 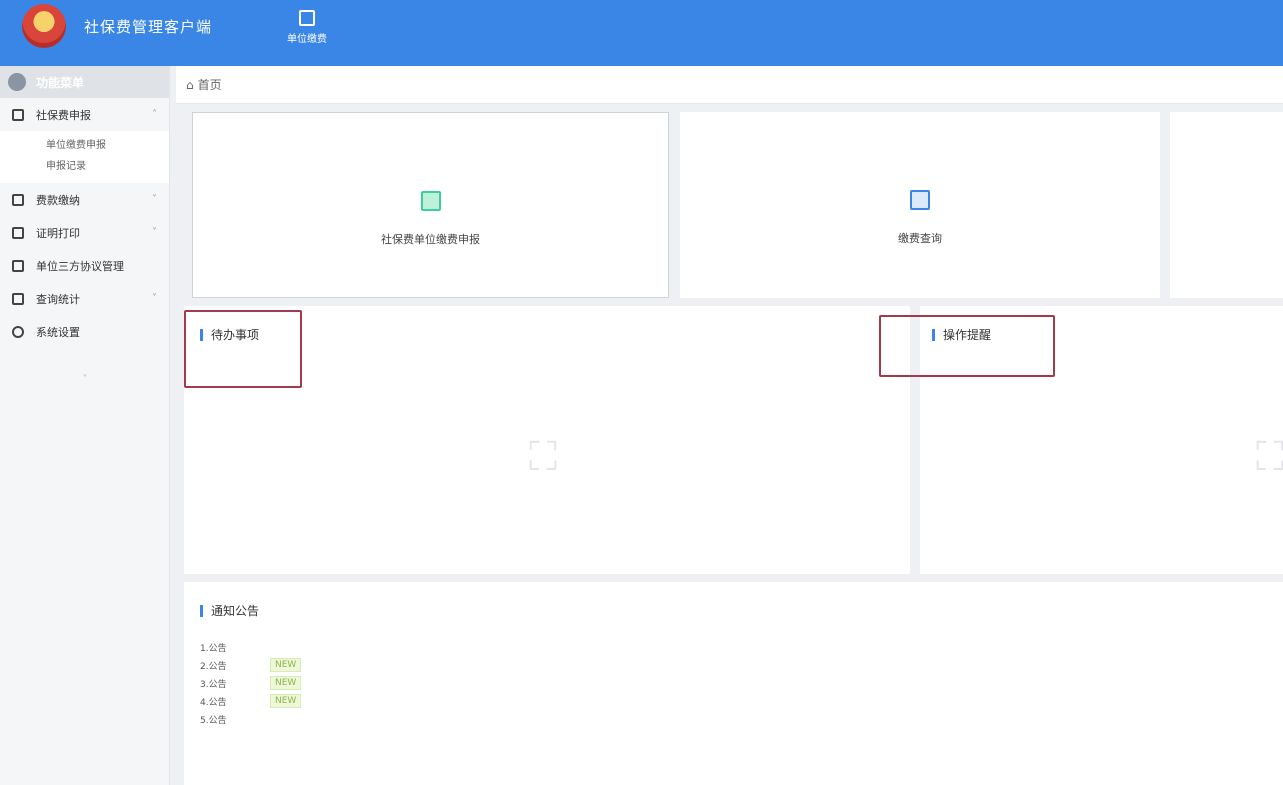 I want to click on quick-card-declaration: 社保费单位缴费申报, so click(x=430, y=205).